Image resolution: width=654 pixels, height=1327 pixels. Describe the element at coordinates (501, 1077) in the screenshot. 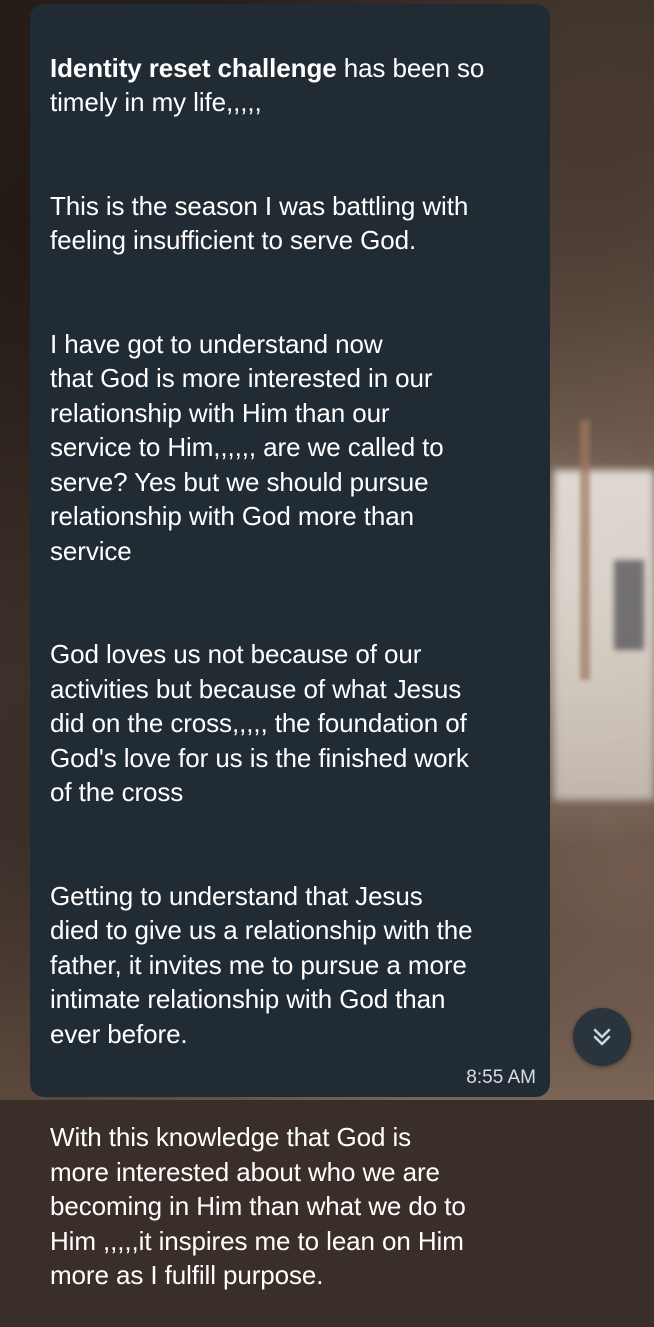

I see `message-timestamp: 8:55 AM` at that location.